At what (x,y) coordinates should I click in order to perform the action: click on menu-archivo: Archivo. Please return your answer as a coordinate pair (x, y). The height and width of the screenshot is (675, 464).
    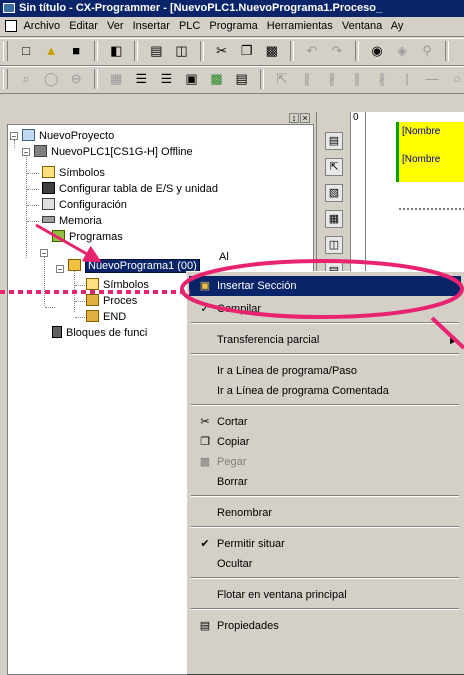
    Looking at the image, I should click on (41, 26).